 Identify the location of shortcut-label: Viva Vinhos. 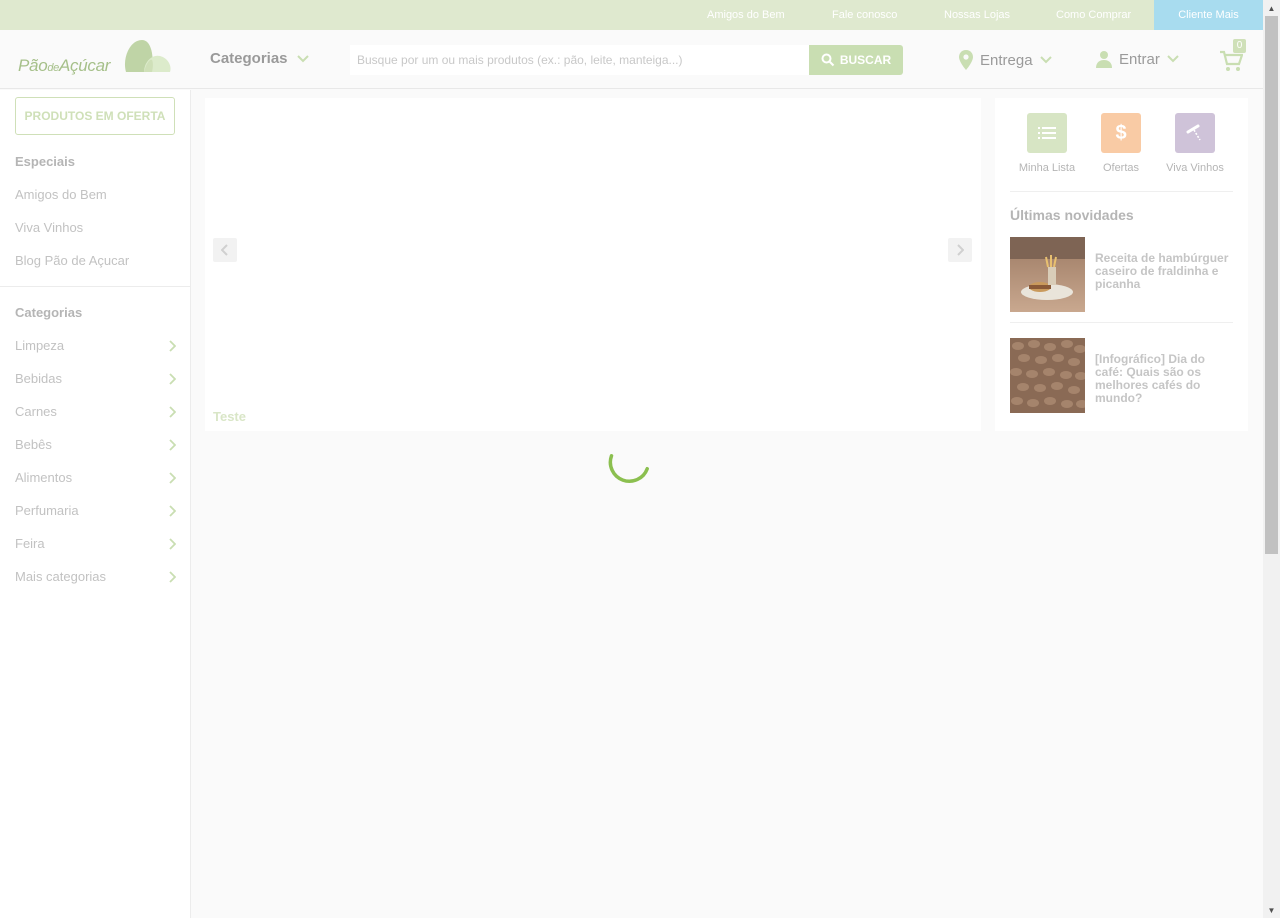
(1195, 168).